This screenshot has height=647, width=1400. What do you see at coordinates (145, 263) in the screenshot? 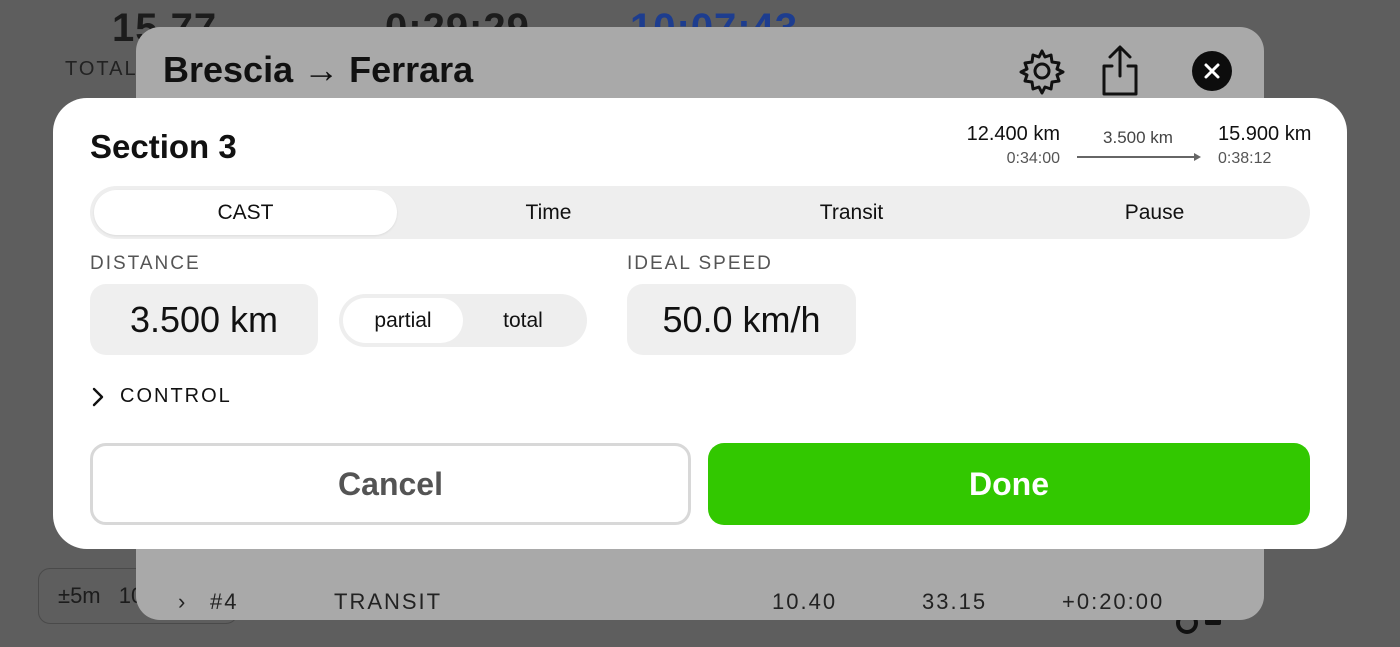
I see `distance-label: DISTANCE` at bounding box center [145, 263].